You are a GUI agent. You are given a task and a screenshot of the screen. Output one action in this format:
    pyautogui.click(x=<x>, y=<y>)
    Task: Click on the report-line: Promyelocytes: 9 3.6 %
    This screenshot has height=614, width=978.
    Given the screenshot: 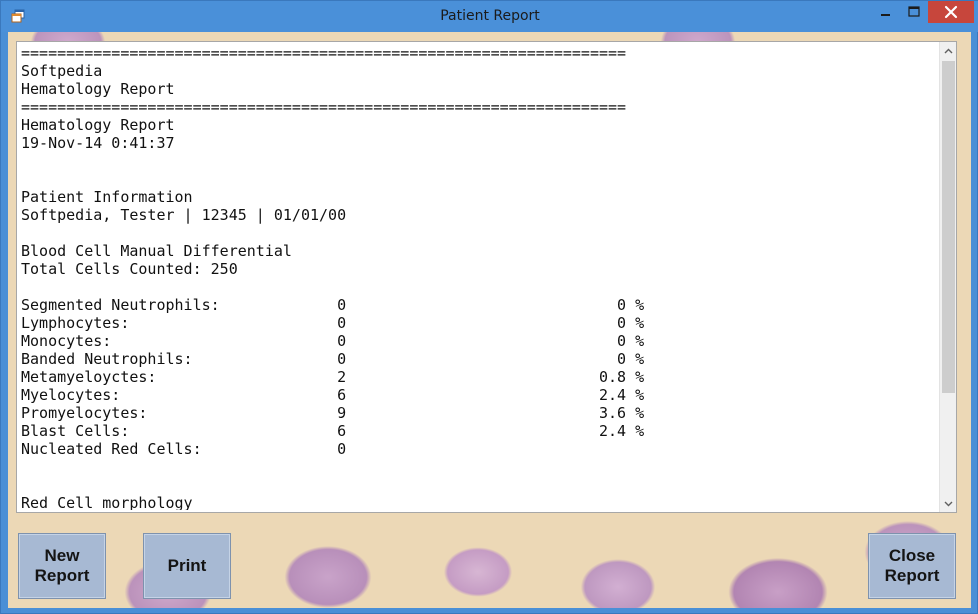 What is the action you would take?
    pyautogui.click(x=333, y=413)
    